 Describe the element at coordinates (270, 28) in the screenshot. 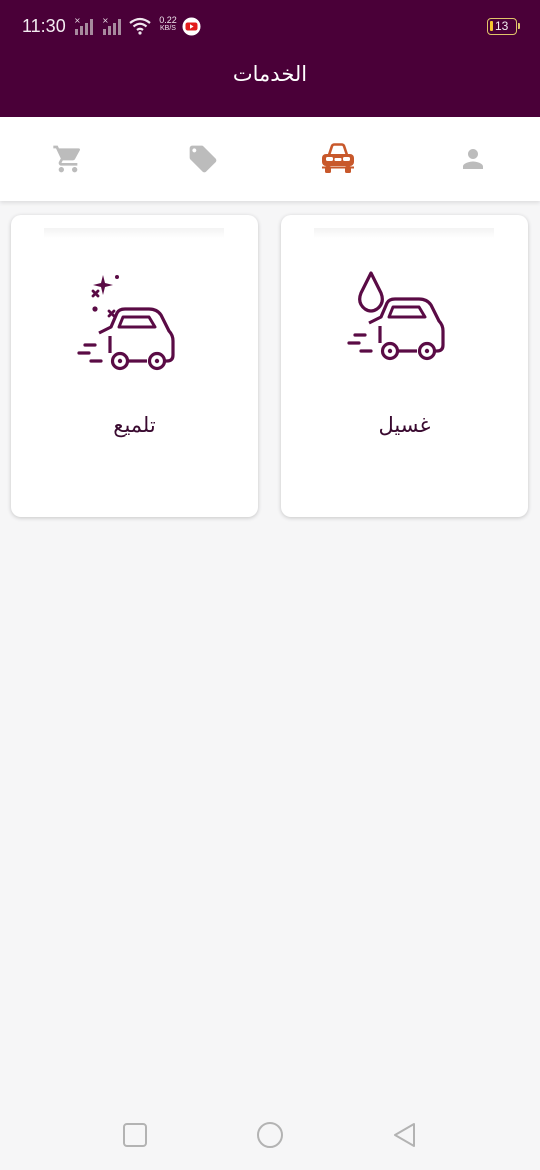

I see `status-bar: 11:30 × × 0.22 KB/S 13` at that location.